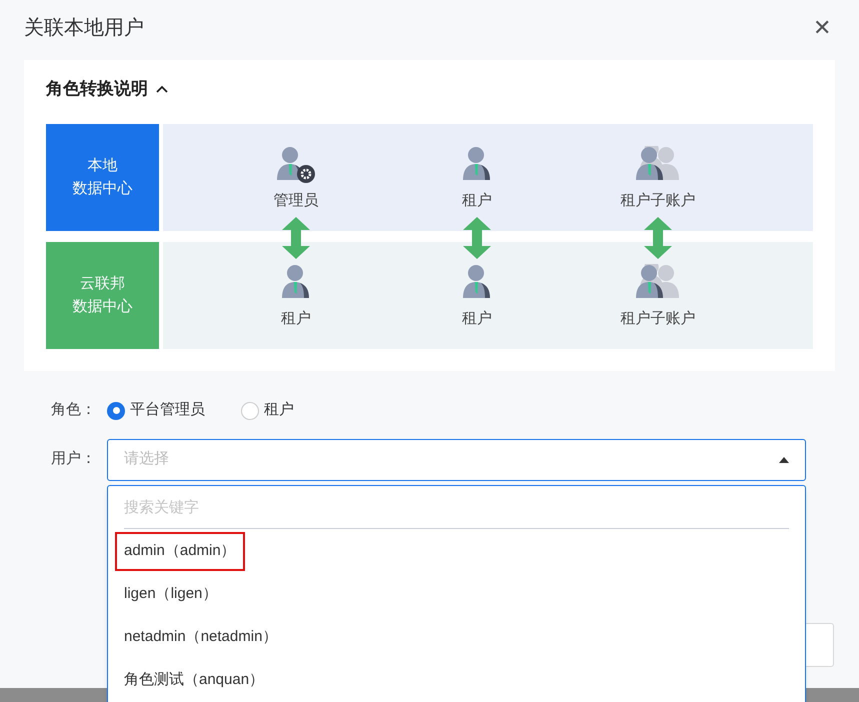  I want to click on dialog-title: 关联本地用户, so click(84, 28).